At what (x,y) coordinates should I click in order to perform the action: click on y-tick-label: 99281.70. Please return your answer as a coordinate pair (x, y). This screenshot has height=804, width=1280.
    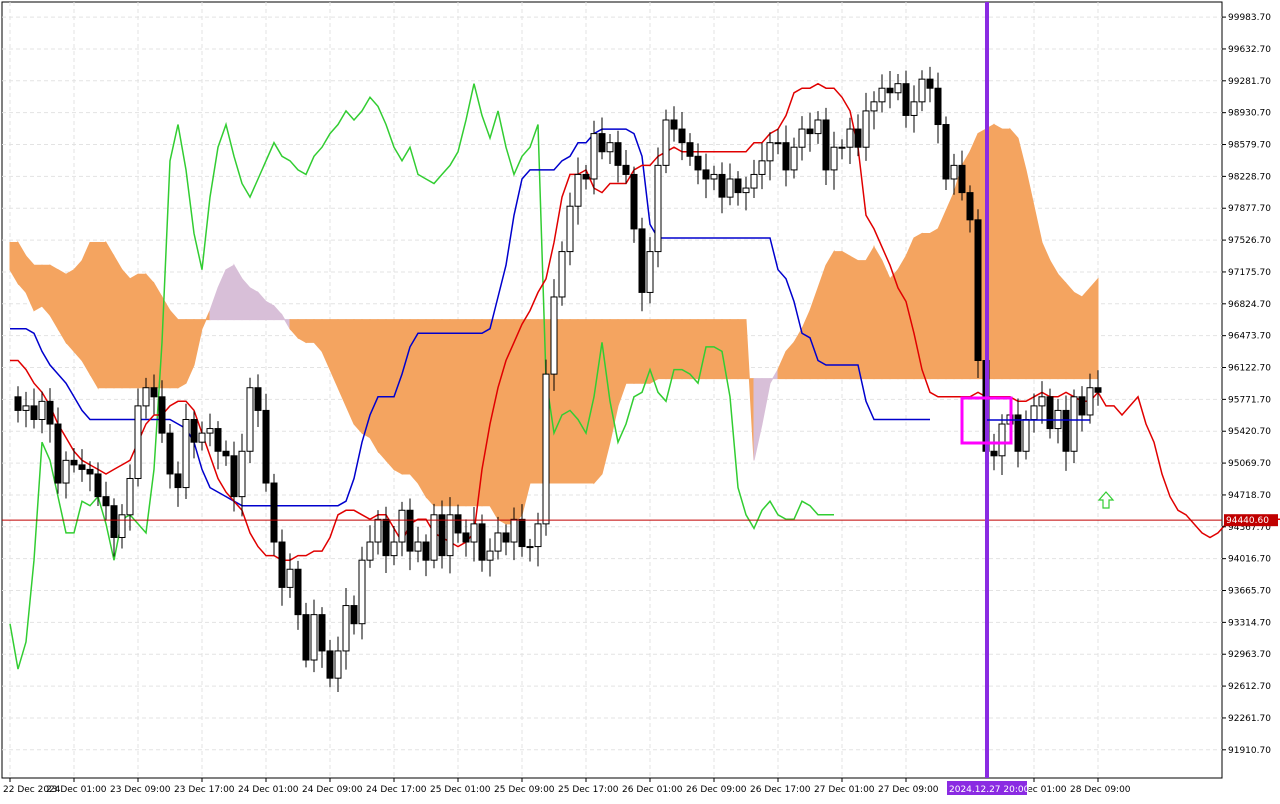
    Looking at the image, I should click on (1249, 82).